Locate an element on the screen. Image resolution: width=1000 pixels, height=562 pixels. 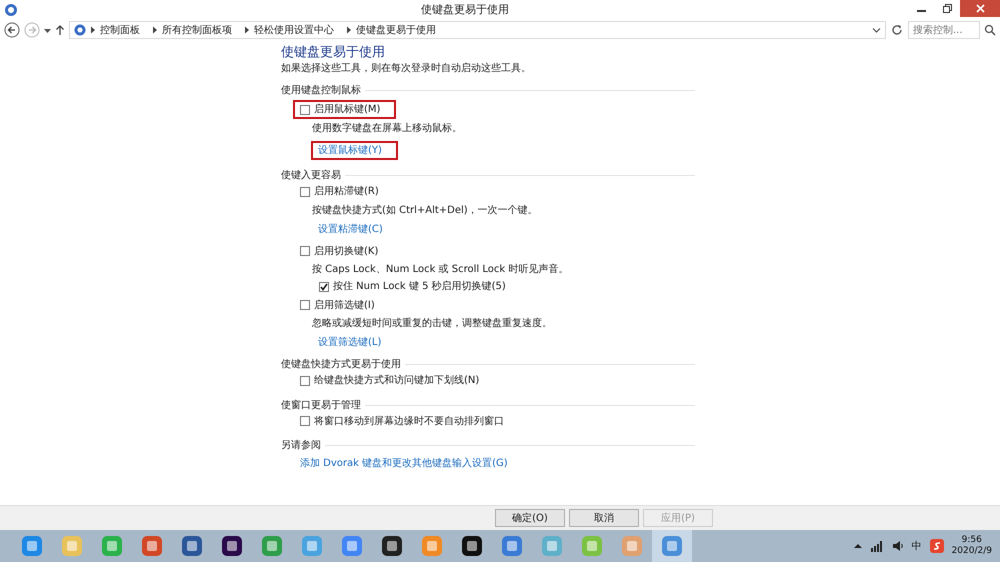
section-title: 使键盘快捷方式更易于使用 is located at coordinates (341, 364).